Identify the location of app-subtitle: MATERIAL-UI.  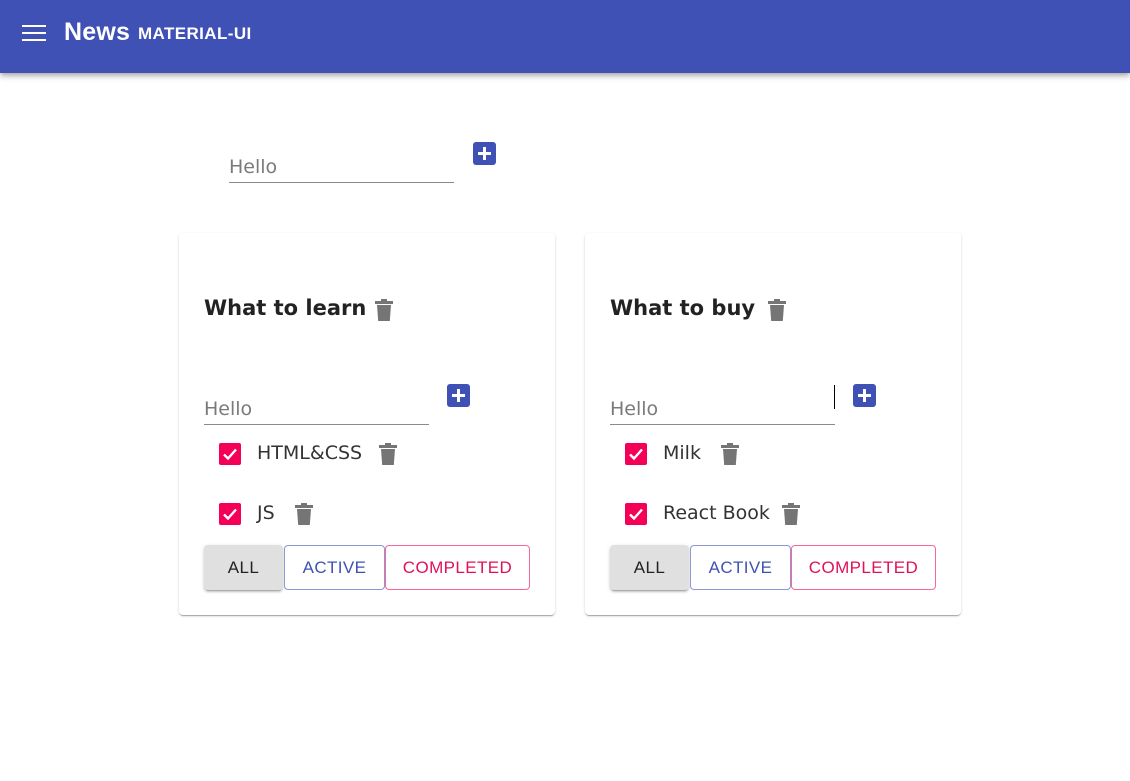
(195, 33).